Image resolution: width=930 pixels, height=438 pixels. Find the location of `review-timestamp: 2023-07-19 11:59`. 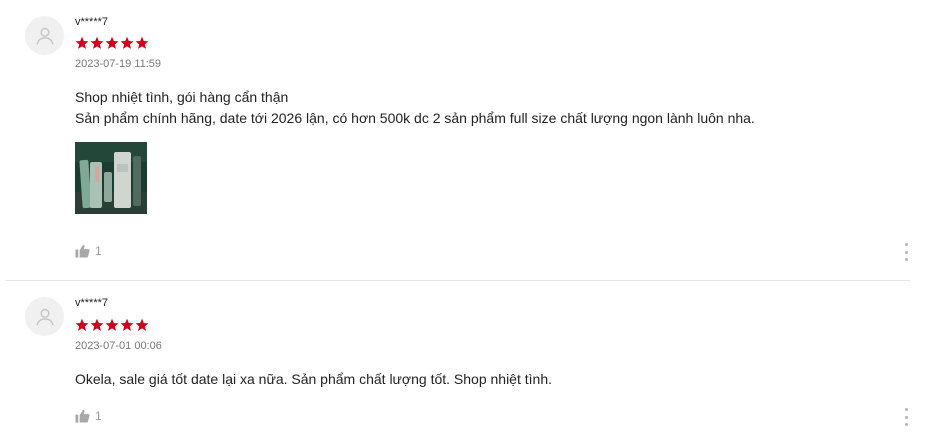

review-timestamp: 2023-07-19 11:59 is located at coordinates (118, 64).